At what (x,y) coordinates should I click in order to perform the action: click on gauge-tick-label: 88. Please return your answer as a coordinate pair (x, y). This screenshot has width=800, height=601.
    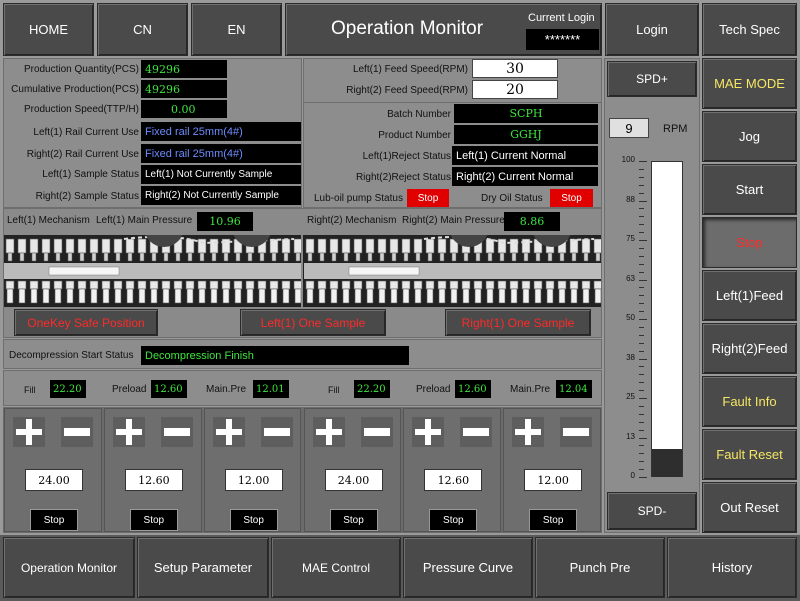
    Looking at the image, I should click on (630, 199).